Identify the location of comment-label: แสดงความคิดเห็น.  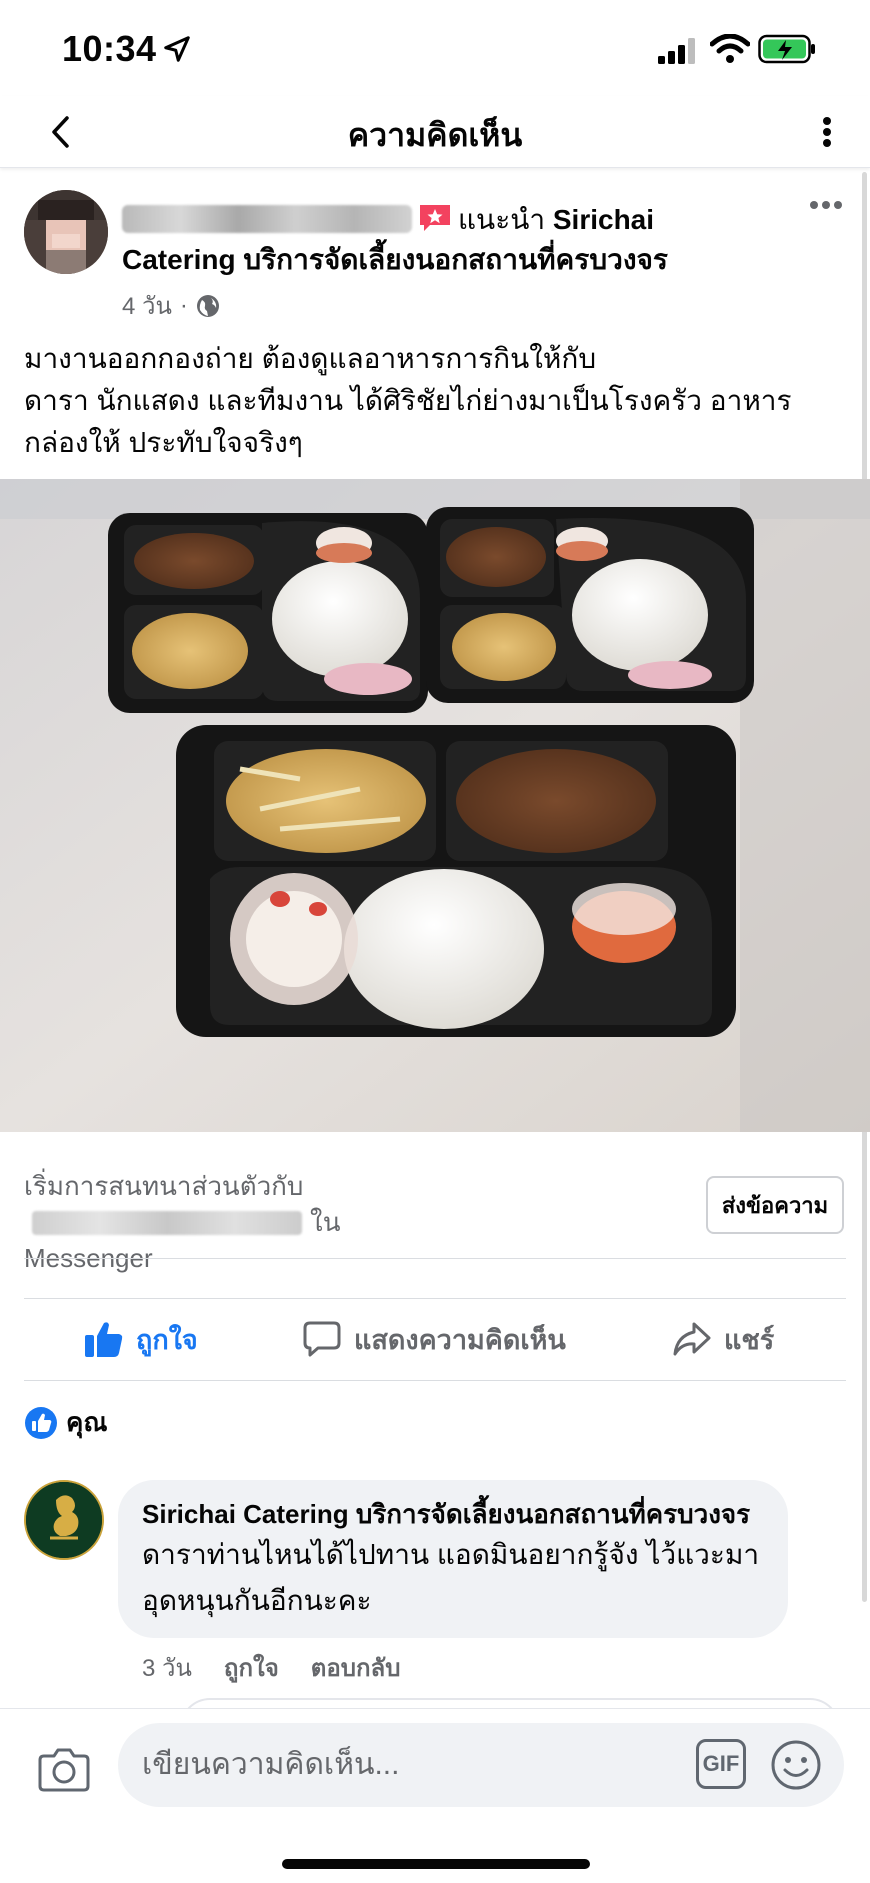
(460, 1339).